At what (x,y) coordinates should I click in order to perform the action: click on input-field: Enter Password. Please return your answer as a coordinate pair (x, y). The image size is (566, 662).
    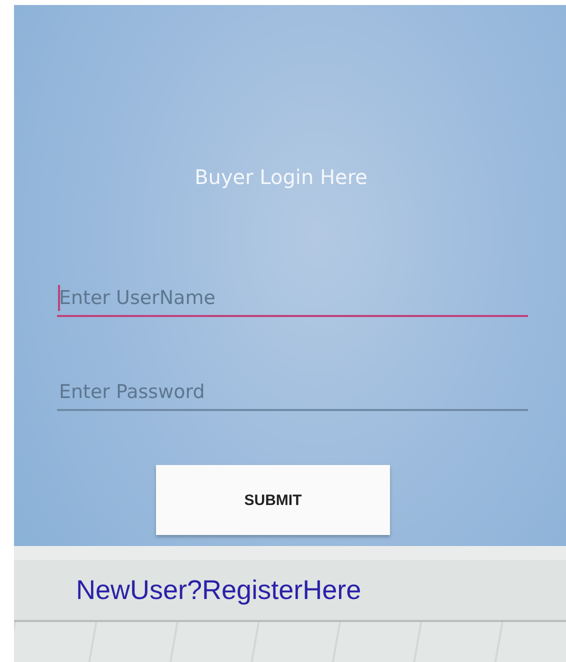
    Looking at the image, I should click on (292, 393).